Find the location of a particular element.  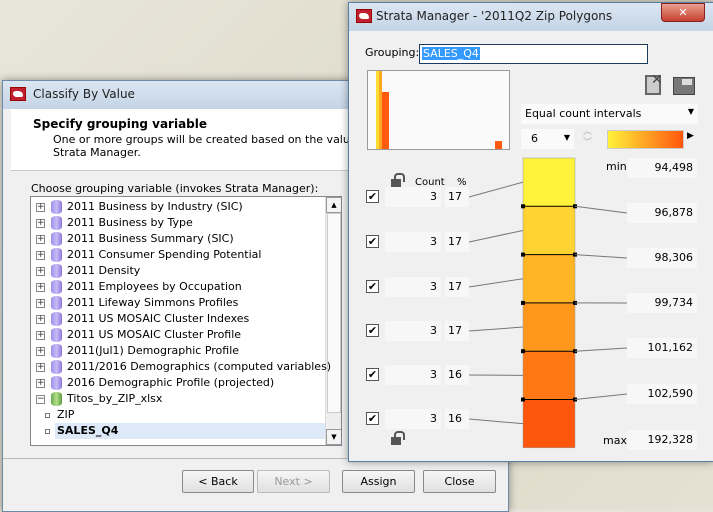

tree-item: +2011(Jul1) Demographic Profile is located at coordinates (178, 351).